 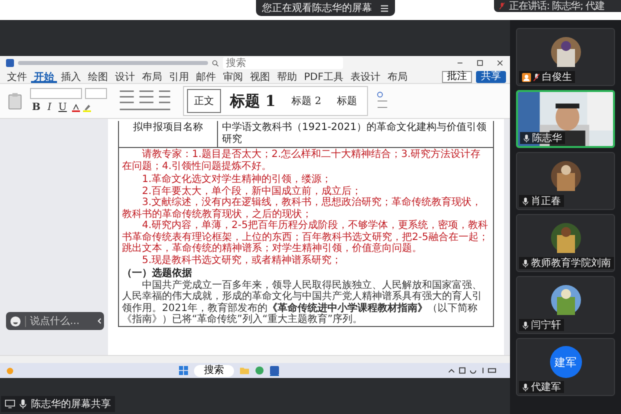 I want to click on format-button: I, so click(x=49, y=108).